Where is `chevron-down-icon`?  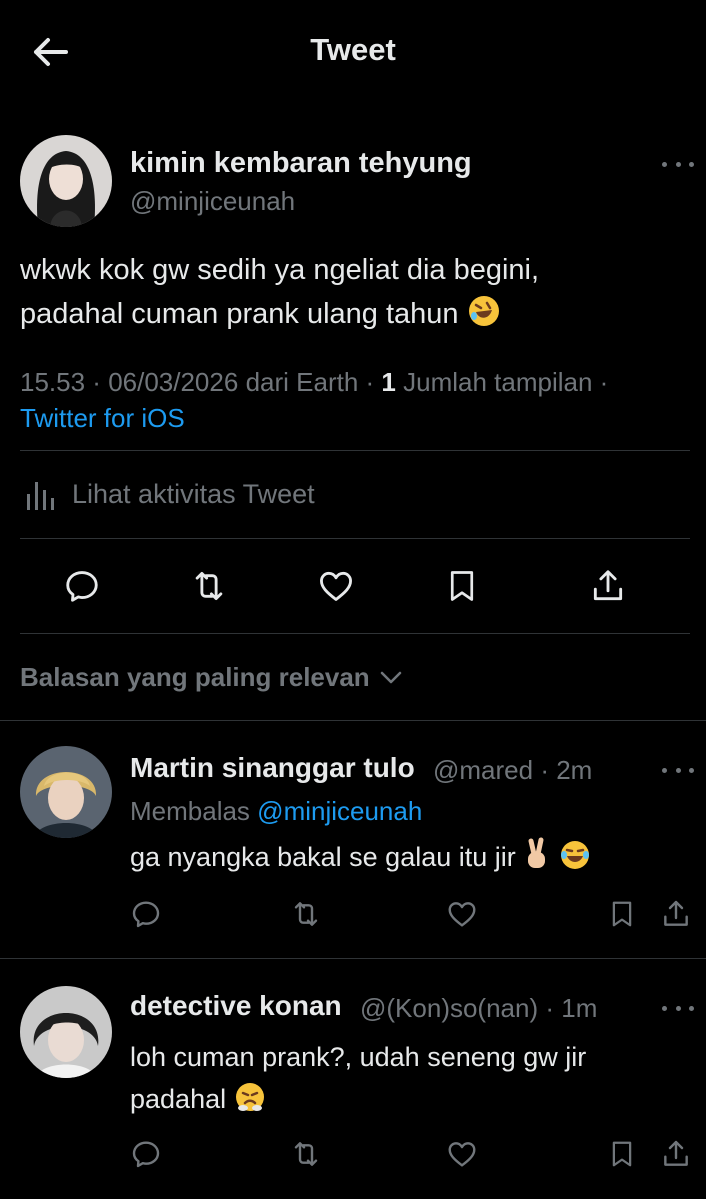
chevron-down-icon is located at coordinates (390, 677).